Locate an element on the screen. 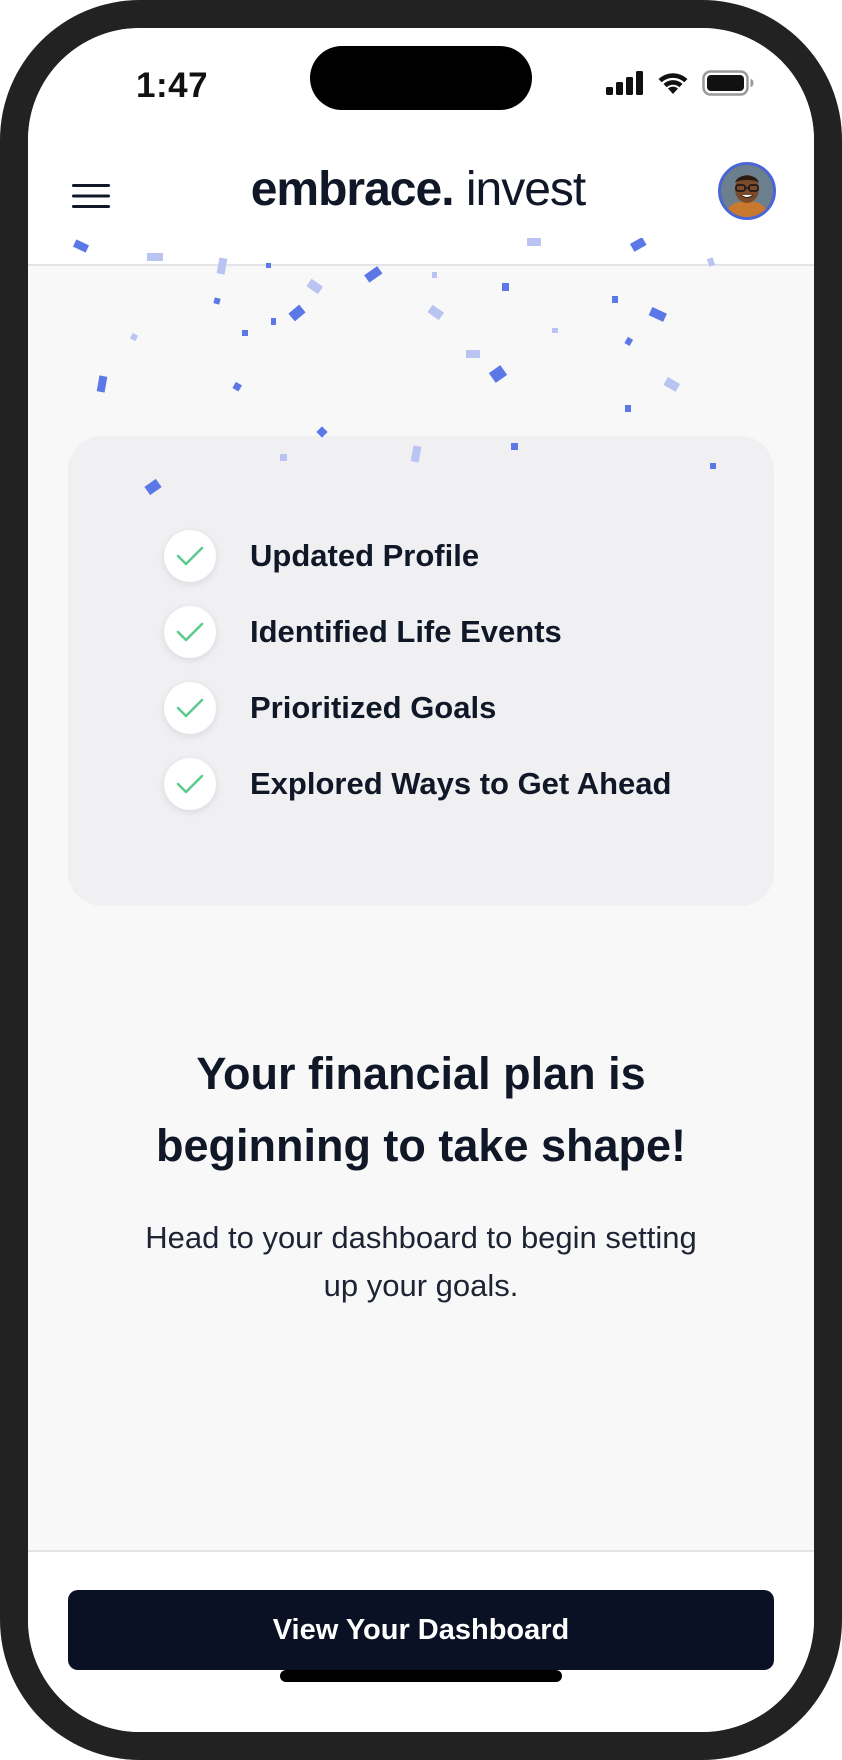 The image size is (842, 1760). checklist-item: Updated Profile is located at coordinates (417, 556).